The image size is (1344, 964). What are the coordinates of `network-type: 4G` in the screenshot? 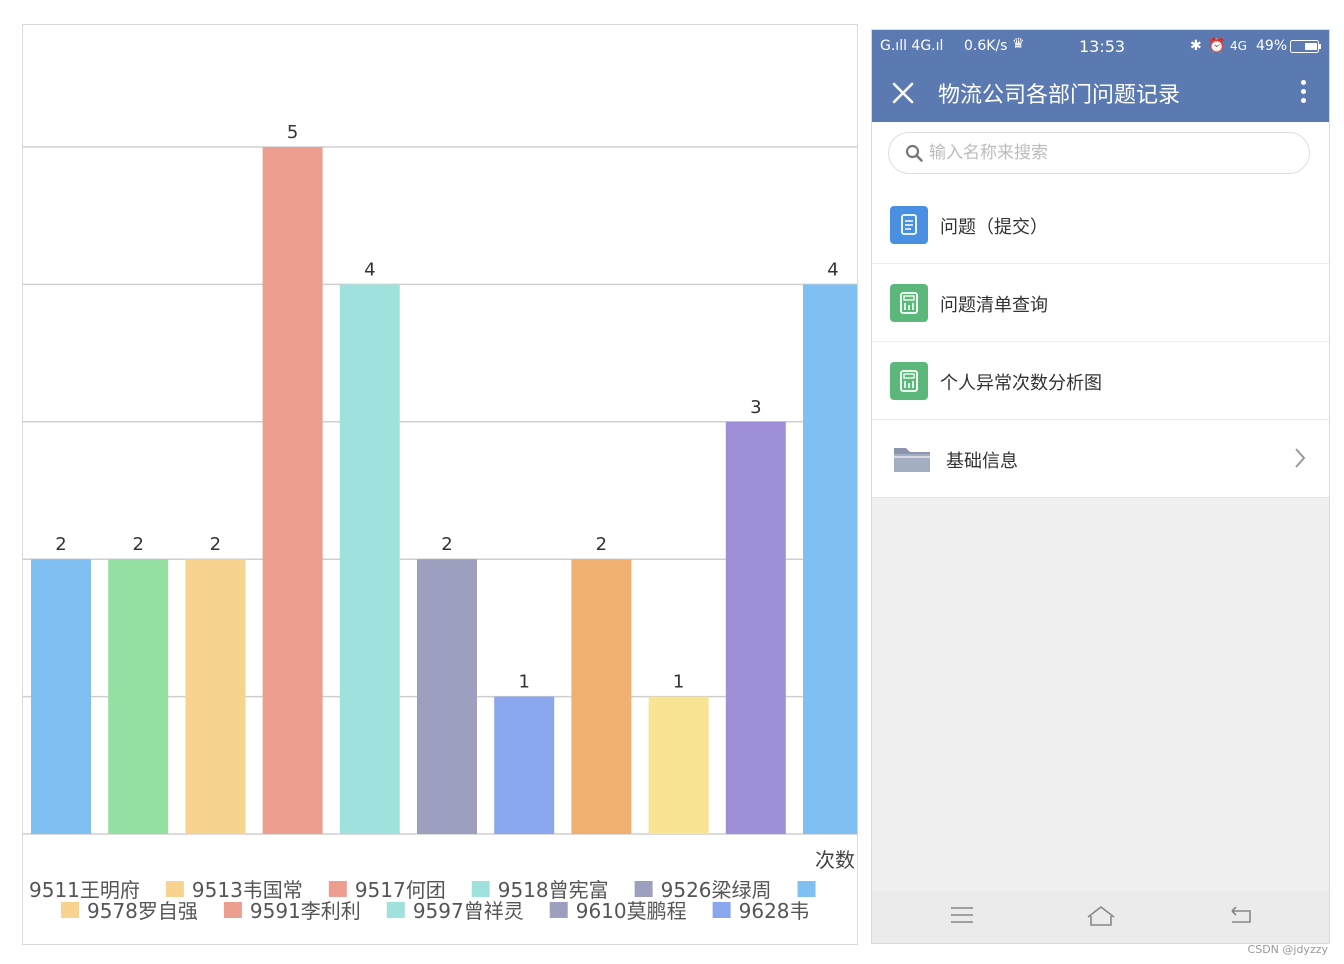 It's located at (1238, 46).